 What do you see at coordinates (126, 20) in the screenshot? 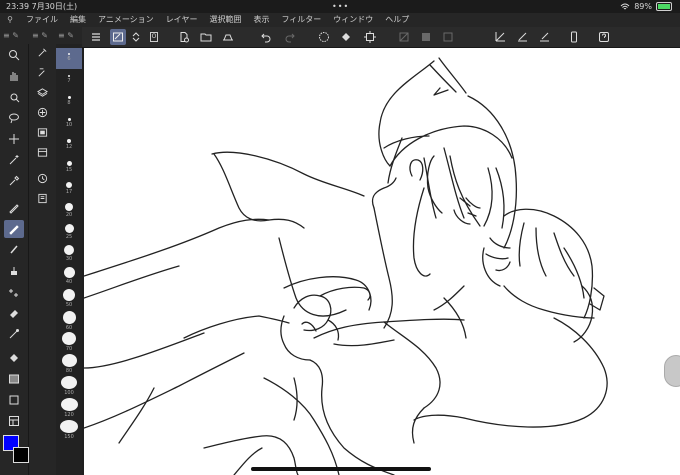
I see `menu-animation: アニメーション` at bounding box center [126, 20].